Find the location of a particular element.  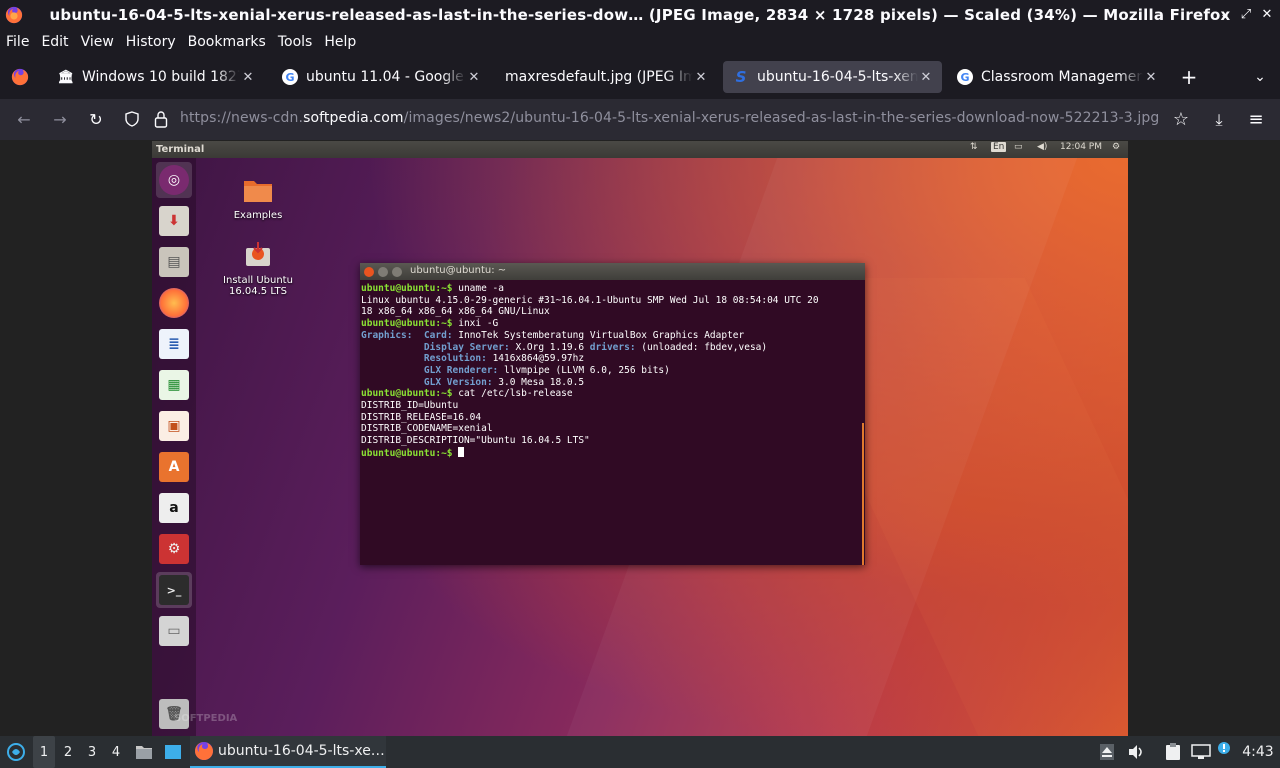

network-icon: ⇅ is located at coordinates (974, 147).